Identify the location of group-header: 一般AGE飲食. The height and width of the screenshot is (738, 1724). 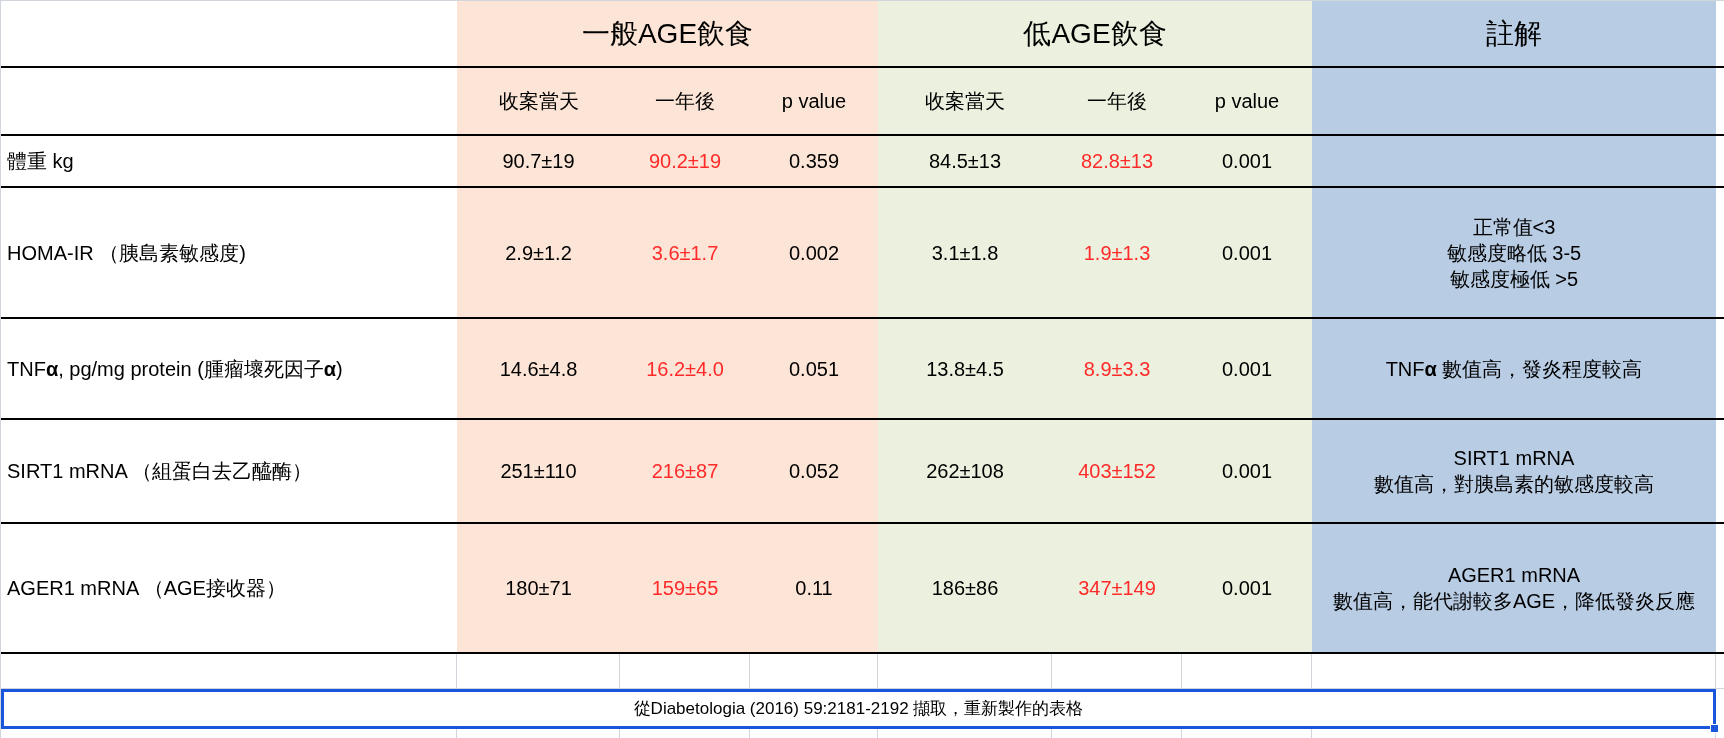
(667, 33).